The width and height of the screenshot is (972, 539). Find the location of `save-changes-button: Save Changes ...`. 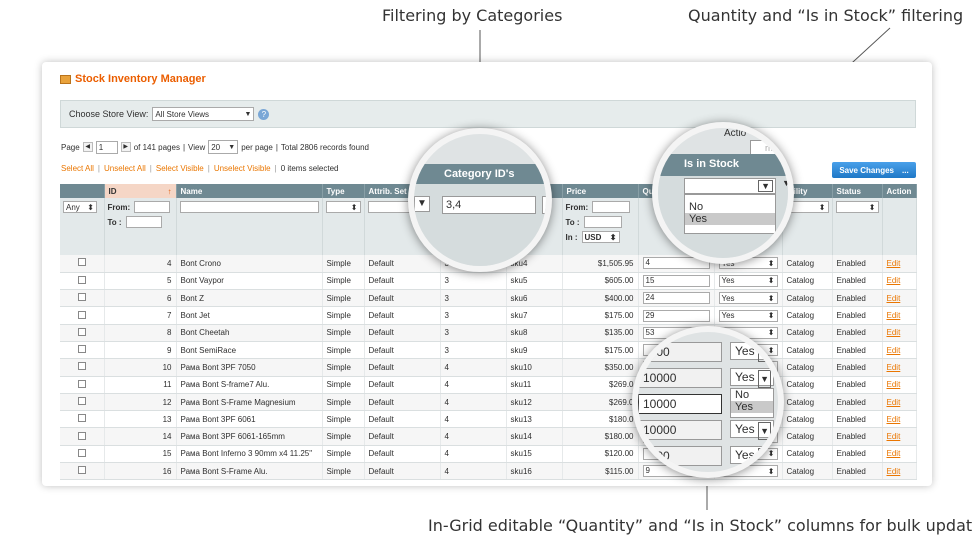

save-changes-button: Save Changes ... is located at coordinates (874, 170).